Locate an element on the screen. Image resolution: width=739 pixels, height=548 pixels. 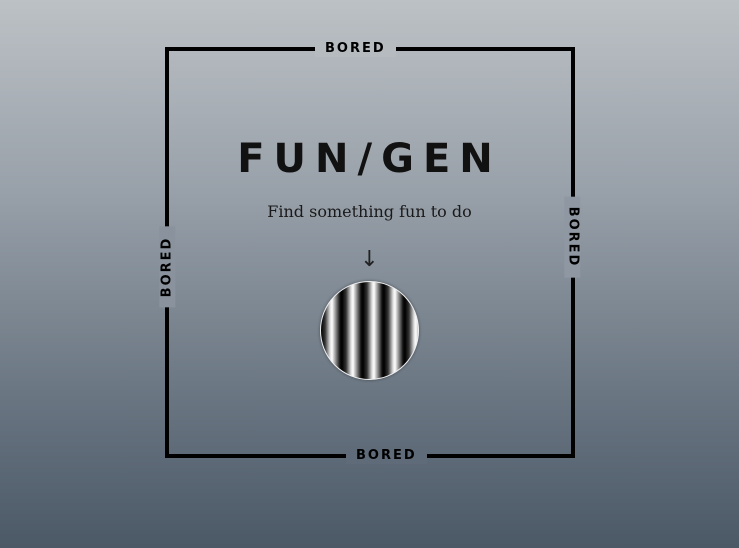
page-subtitle: Find something fun to do is located at coordinates (369, 211).